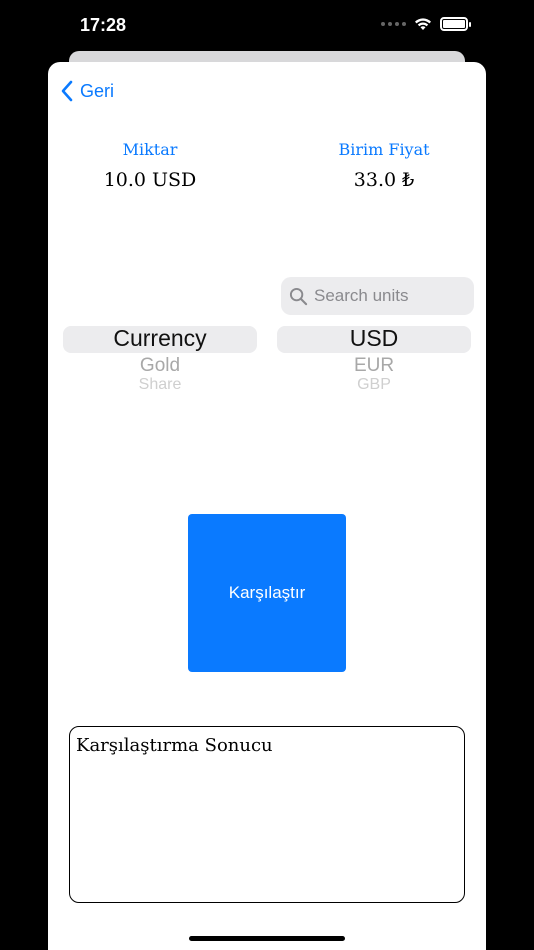  I want to click on wifi-icon, so click(423, 24).